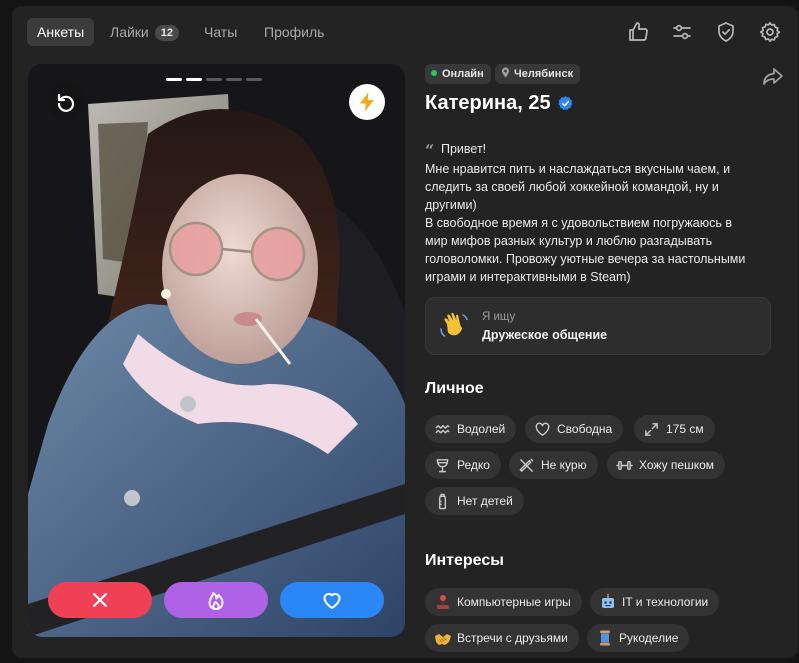 This screenshot has width=799, height=663. What do you see at coordinates (434, 73) in the screenshot?
I see `online-dot` at bounding box center [434, 73].